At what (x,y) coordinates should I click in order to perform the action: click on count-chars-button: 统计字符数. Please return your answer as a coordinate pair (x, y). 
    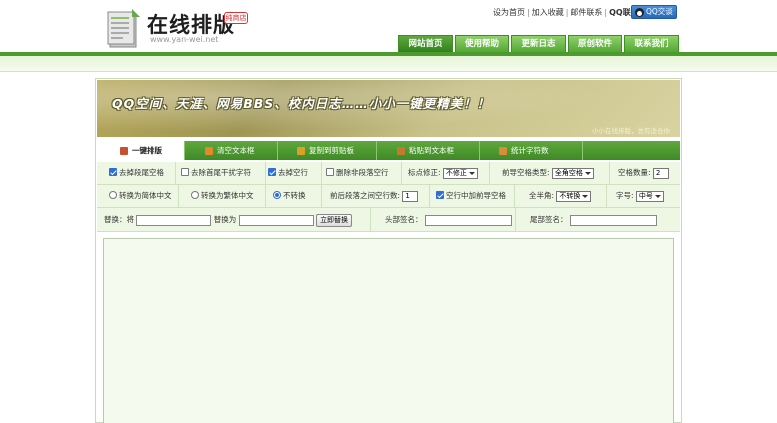
    Looking at the image, I should click on (531, 150).